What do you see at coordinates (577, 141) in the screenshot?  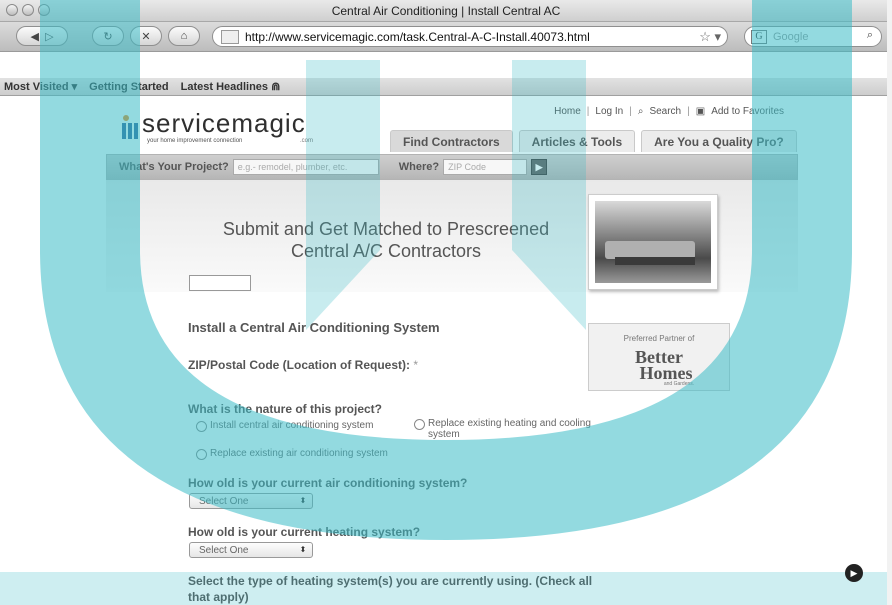 I see `tab-articles-tools: Articles & Tools` at bounding box center [577, 141].